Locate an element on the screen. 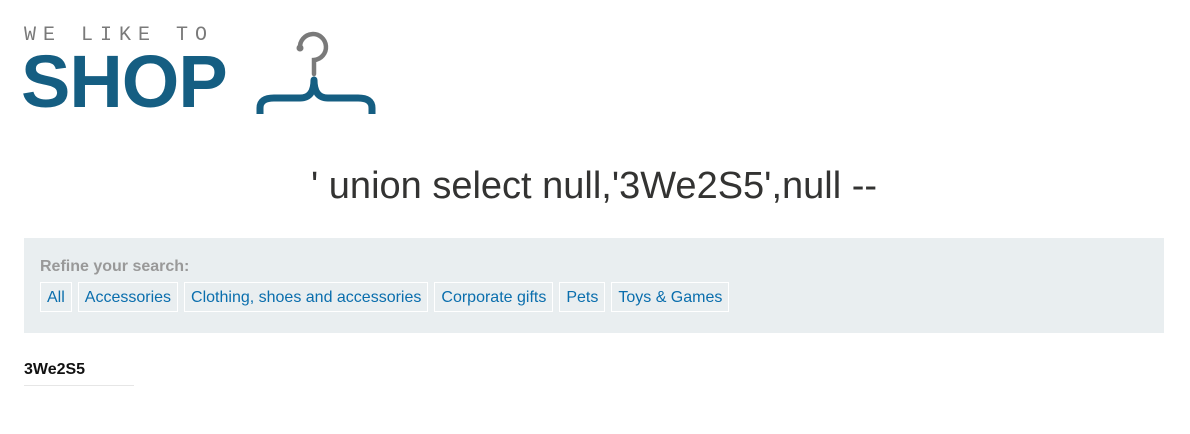 The width and height of the screenshot is (1190, 434). result-name: 3We2S5 is located at coordinates (55, 369).